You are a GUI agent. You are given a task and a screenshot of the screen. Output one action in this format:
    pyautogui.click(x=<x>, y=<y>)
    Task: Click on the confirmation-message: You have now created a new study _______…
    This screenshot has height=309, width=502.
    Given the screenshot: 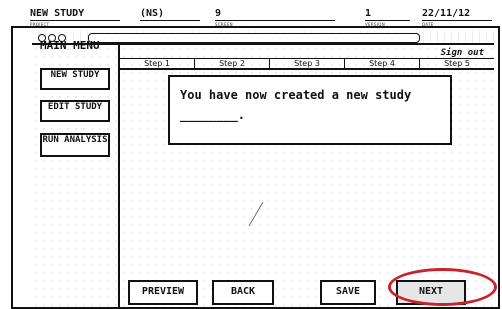 What is the action you would take?
    pyautogui.click(x=296, y=105)
    